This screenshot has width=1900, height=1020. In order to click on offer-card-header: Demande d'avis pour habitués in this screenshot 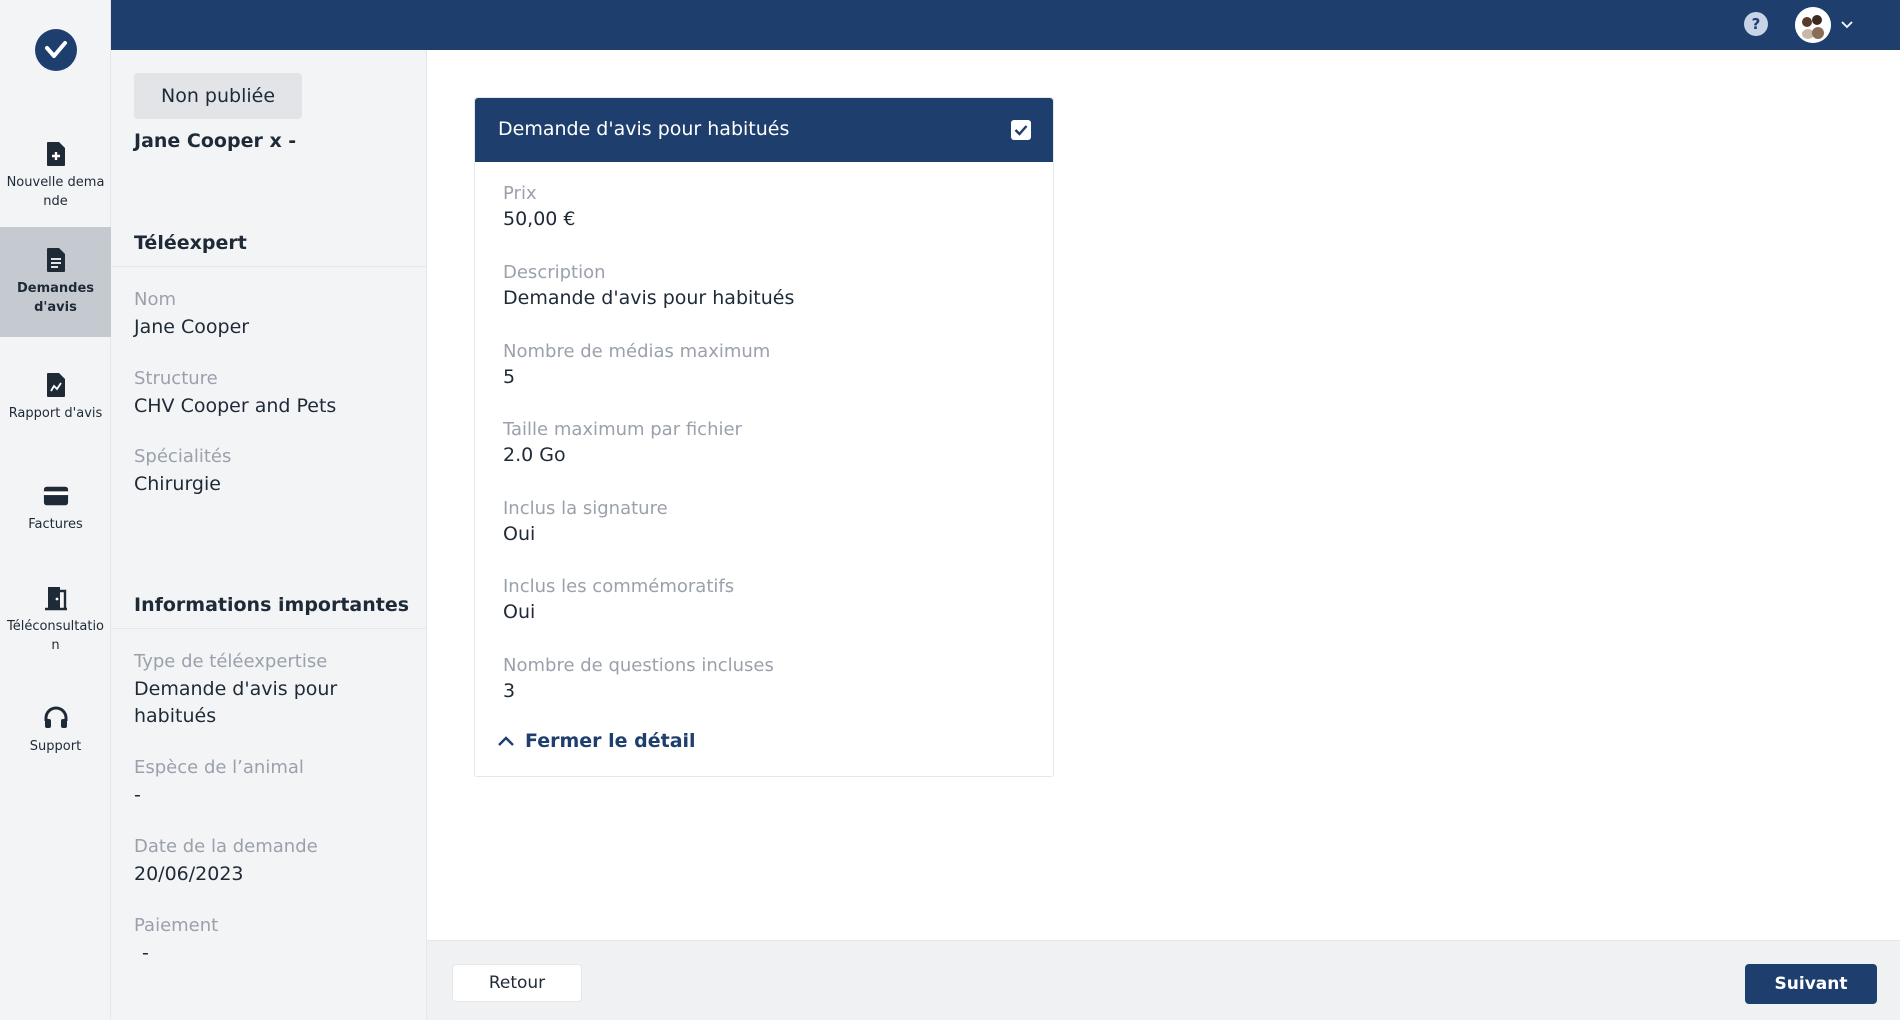, I will do `click(764, 130)`.